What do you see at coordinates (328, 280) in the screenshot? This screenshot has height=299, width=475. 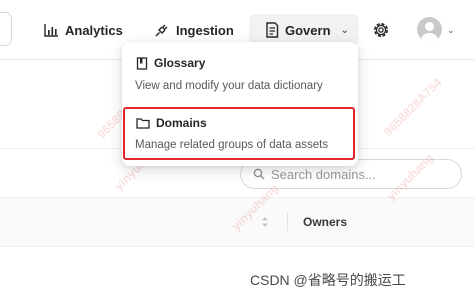 I see `footer-watermark: CSDN @省略号的搬运工` at bounding box center [328, 280].